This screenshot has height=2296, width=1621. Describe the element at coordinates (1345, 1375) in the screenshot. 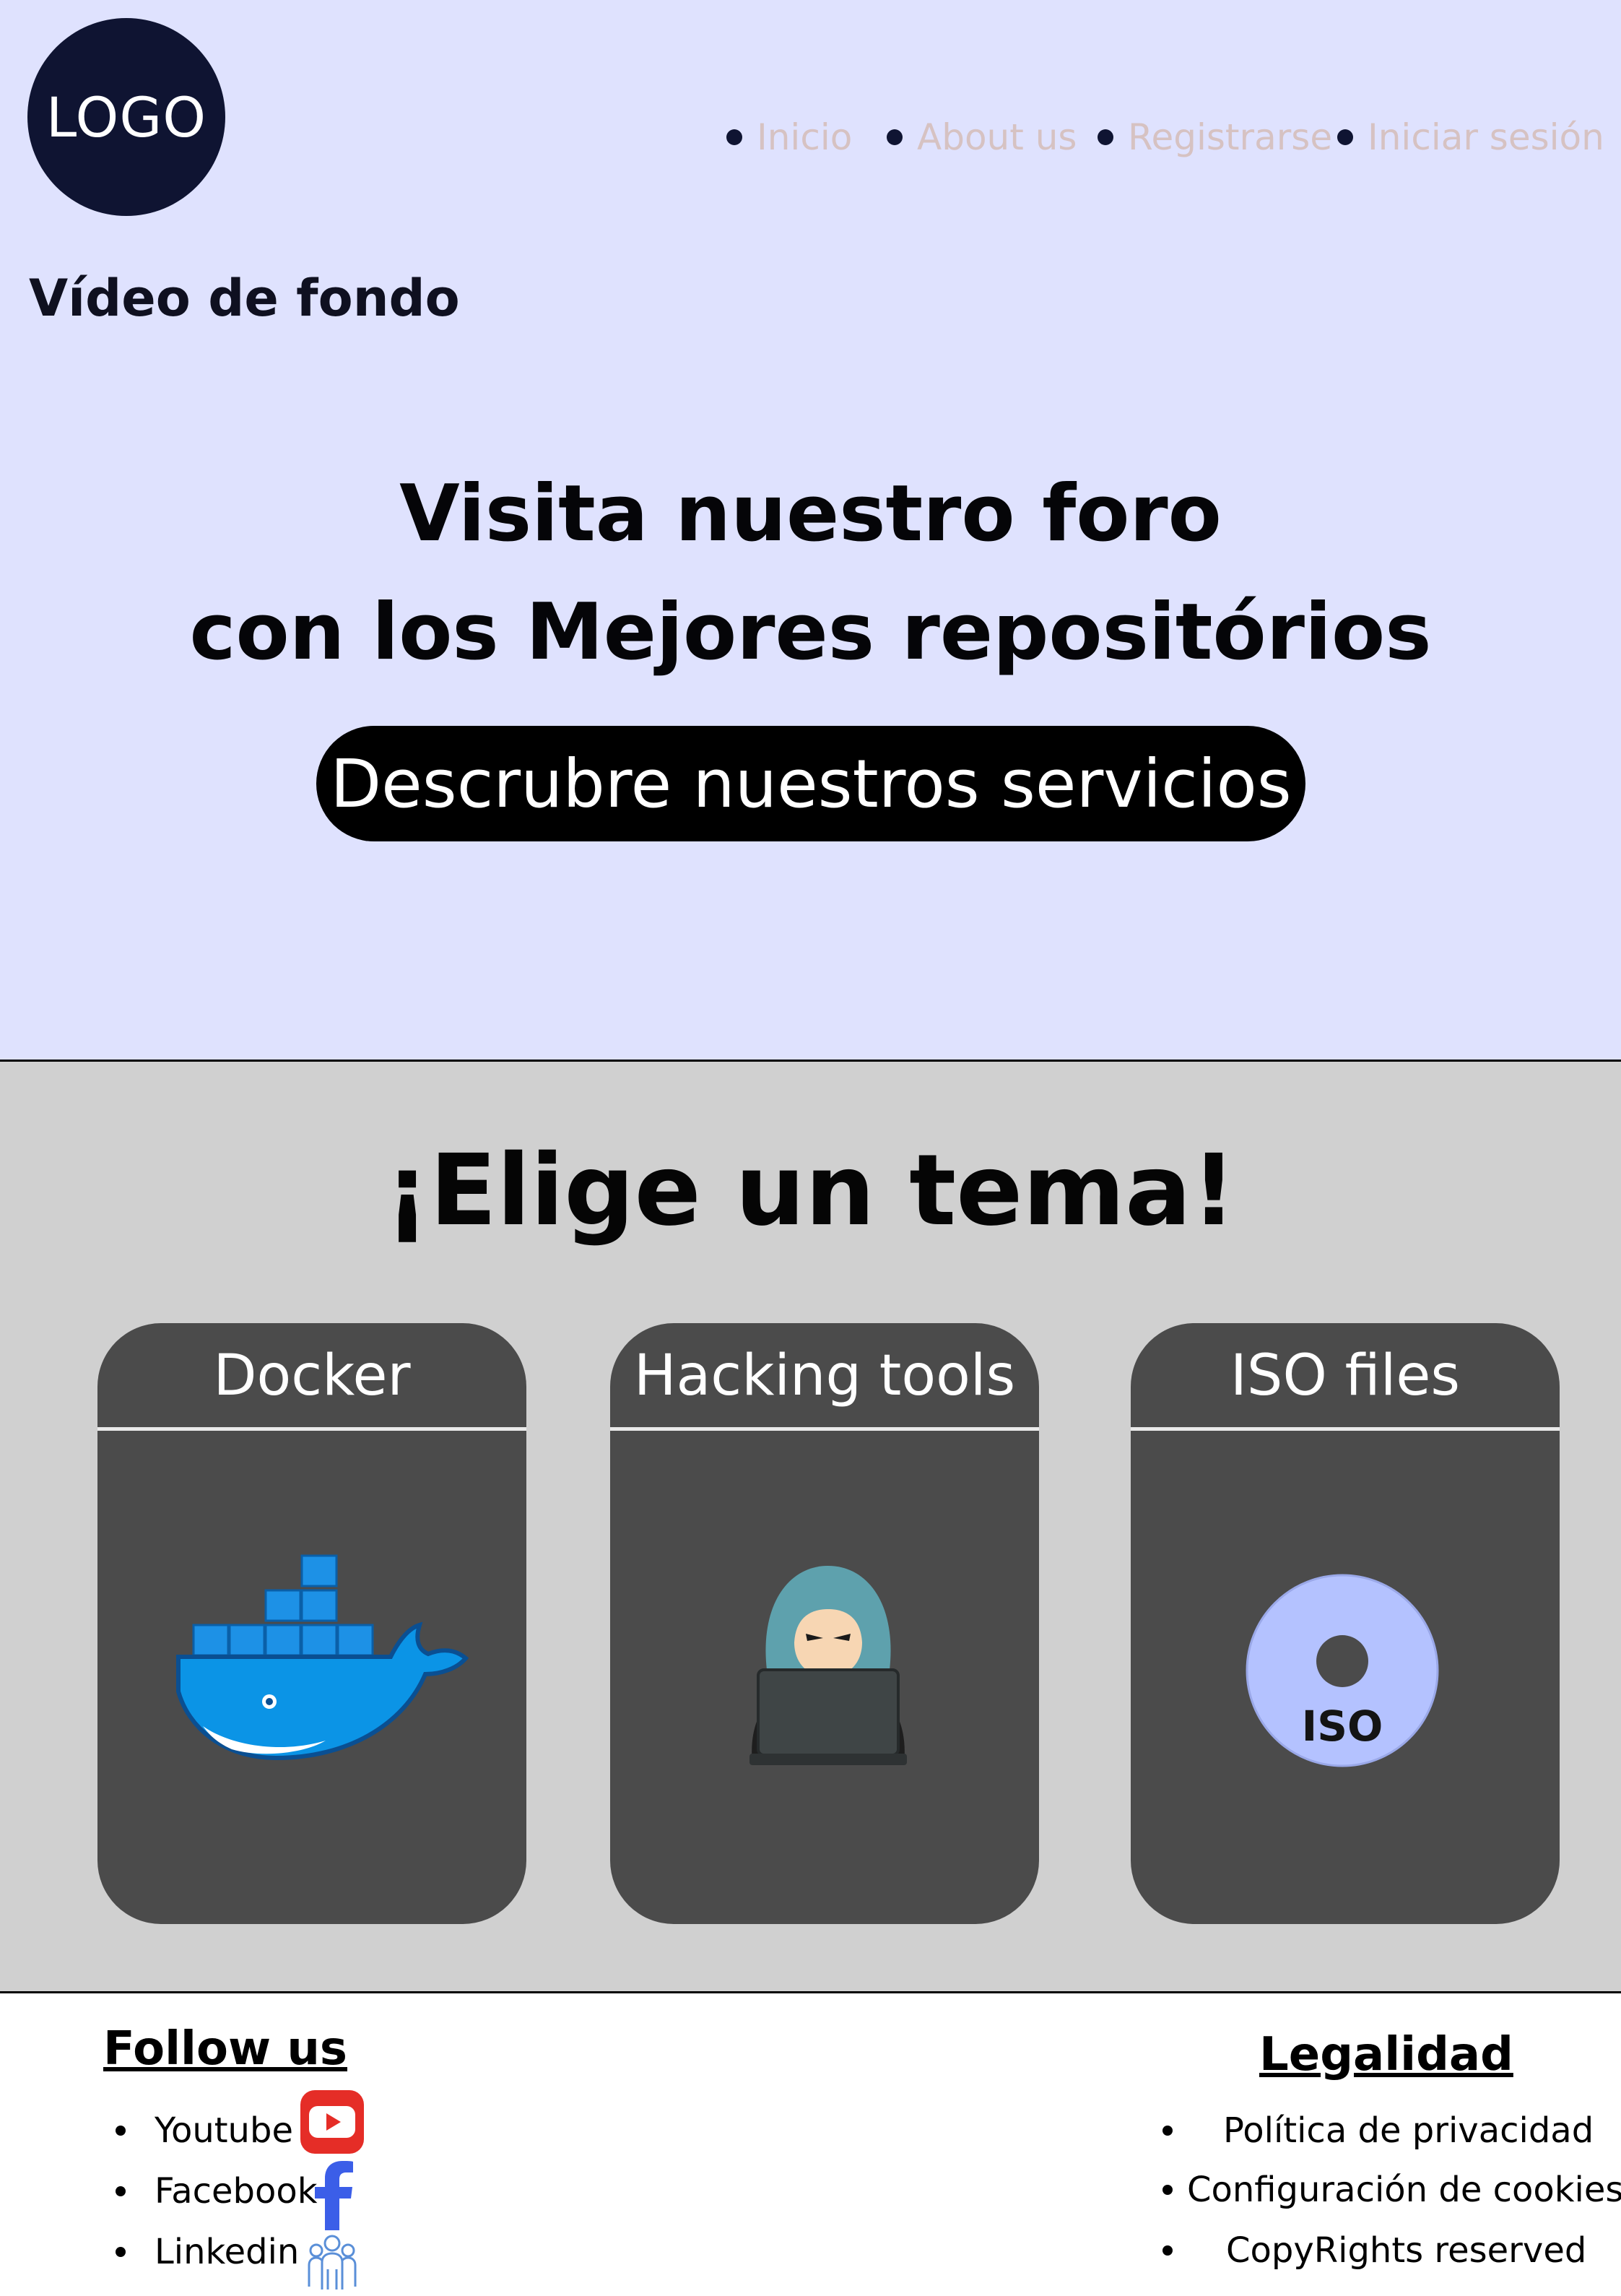

I see `topic-card-title: ISO files` at that location.